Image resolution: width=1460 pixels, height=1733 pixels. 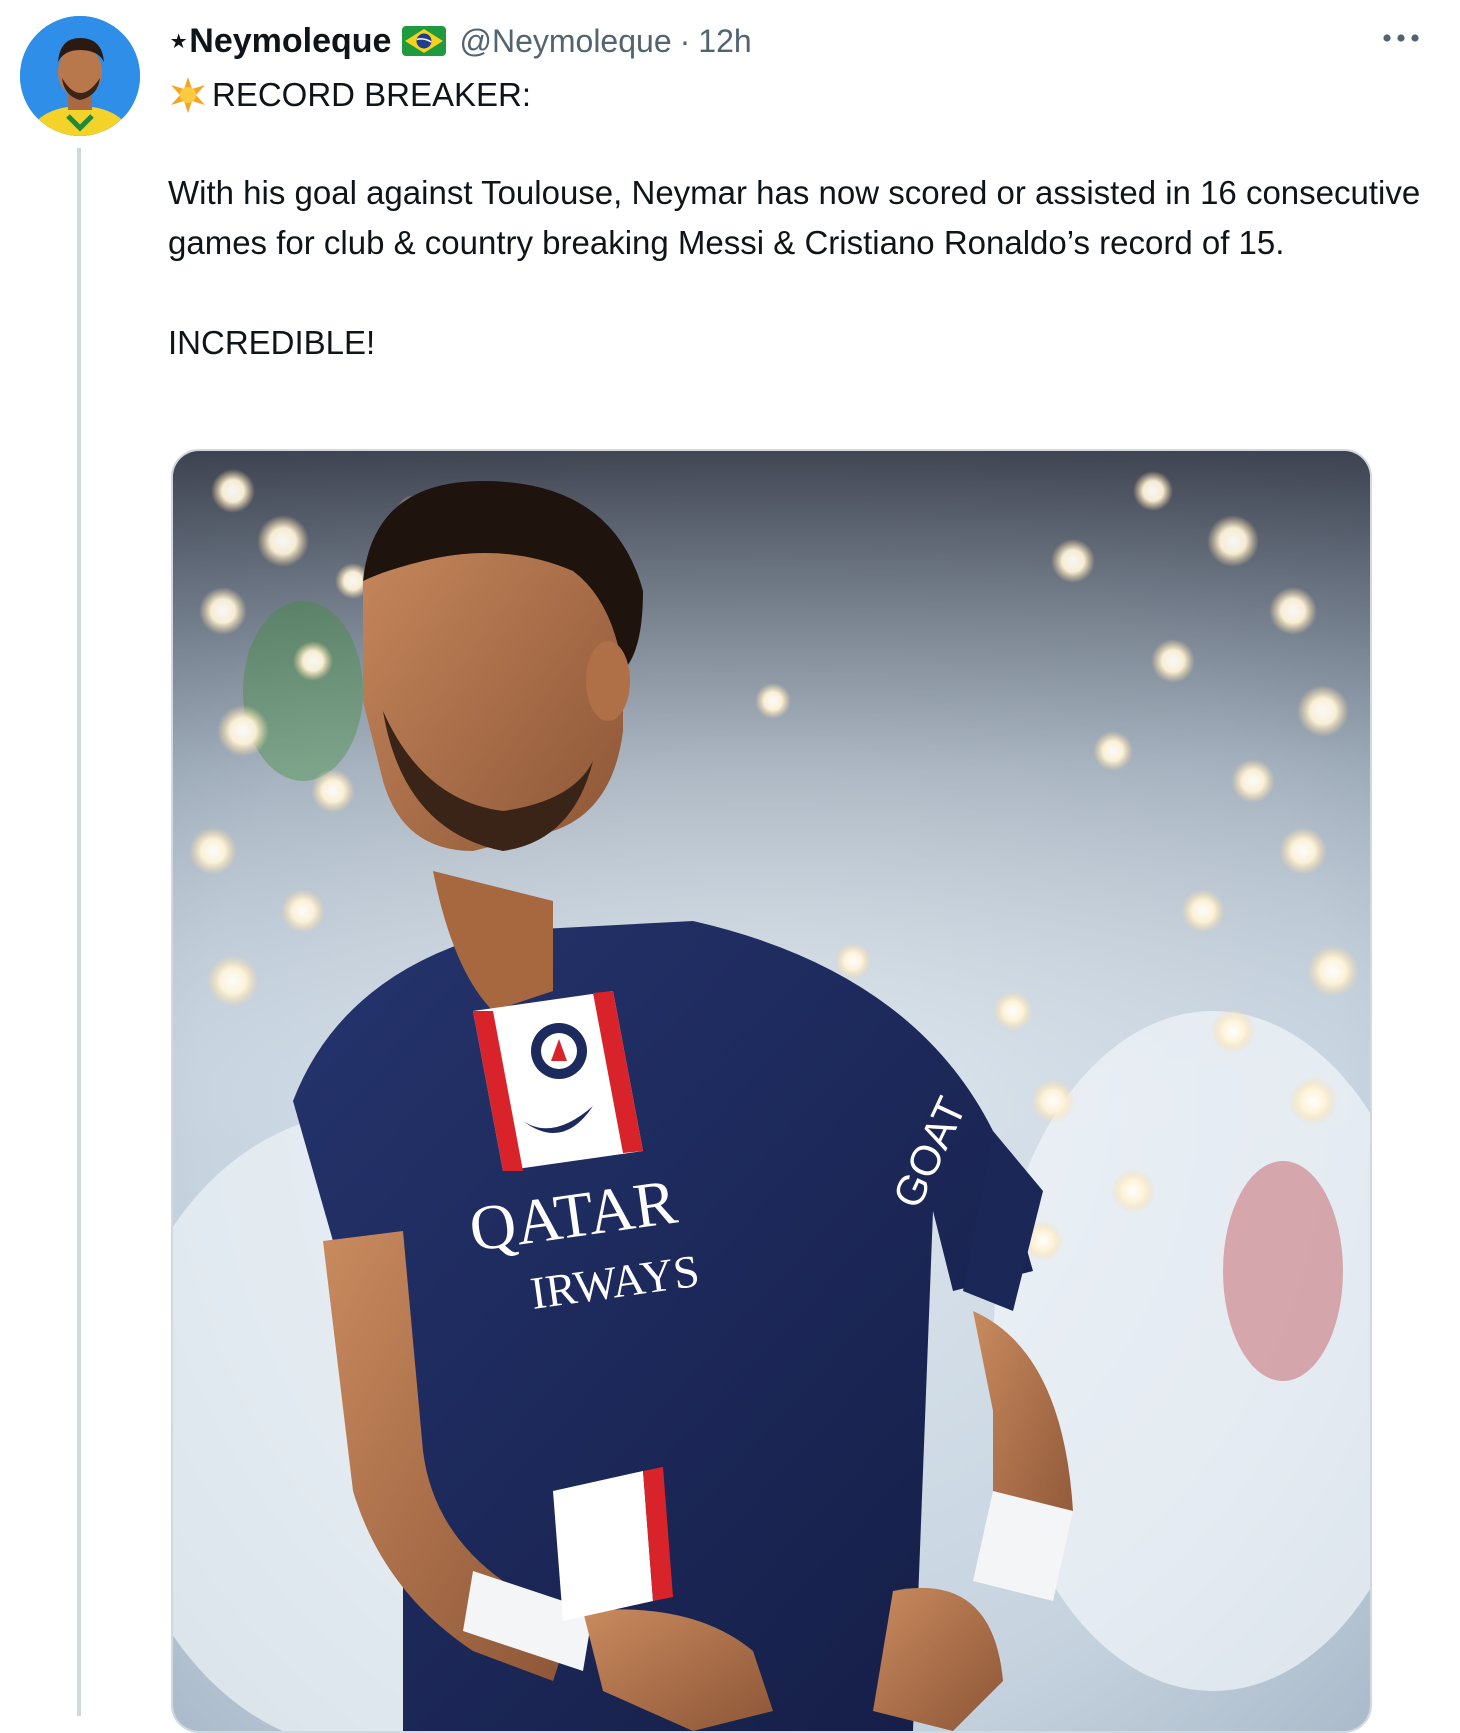 I want to click on sparkle-star-icon, so click(x=188, y=95).